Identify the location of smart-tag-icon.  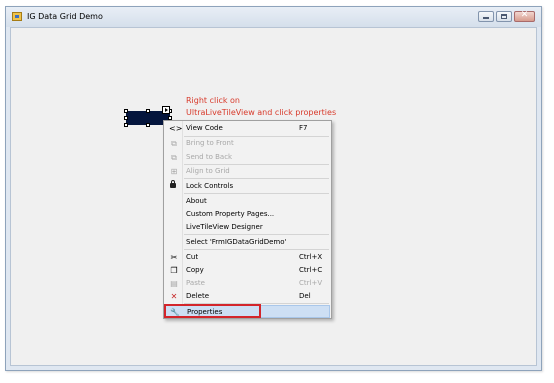
(166, 110).